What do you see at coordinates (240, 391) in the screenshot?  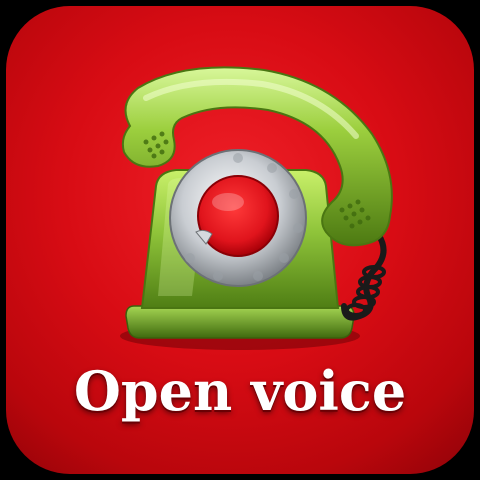 I see `app-label: Open voice` at bounding box center [240, 391].